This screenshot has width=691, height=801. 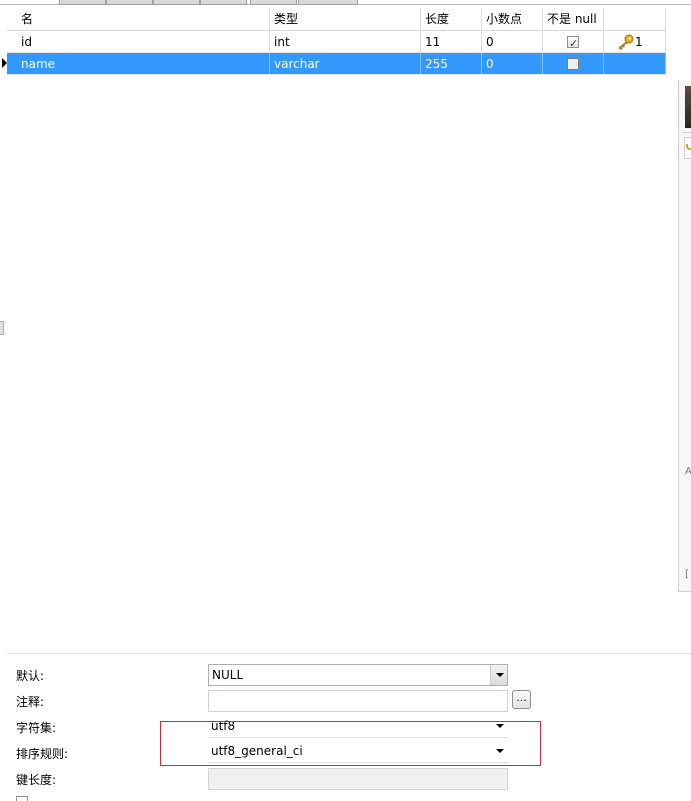 I want to click on partial-checkbox-row, so click(x=46, y=798).